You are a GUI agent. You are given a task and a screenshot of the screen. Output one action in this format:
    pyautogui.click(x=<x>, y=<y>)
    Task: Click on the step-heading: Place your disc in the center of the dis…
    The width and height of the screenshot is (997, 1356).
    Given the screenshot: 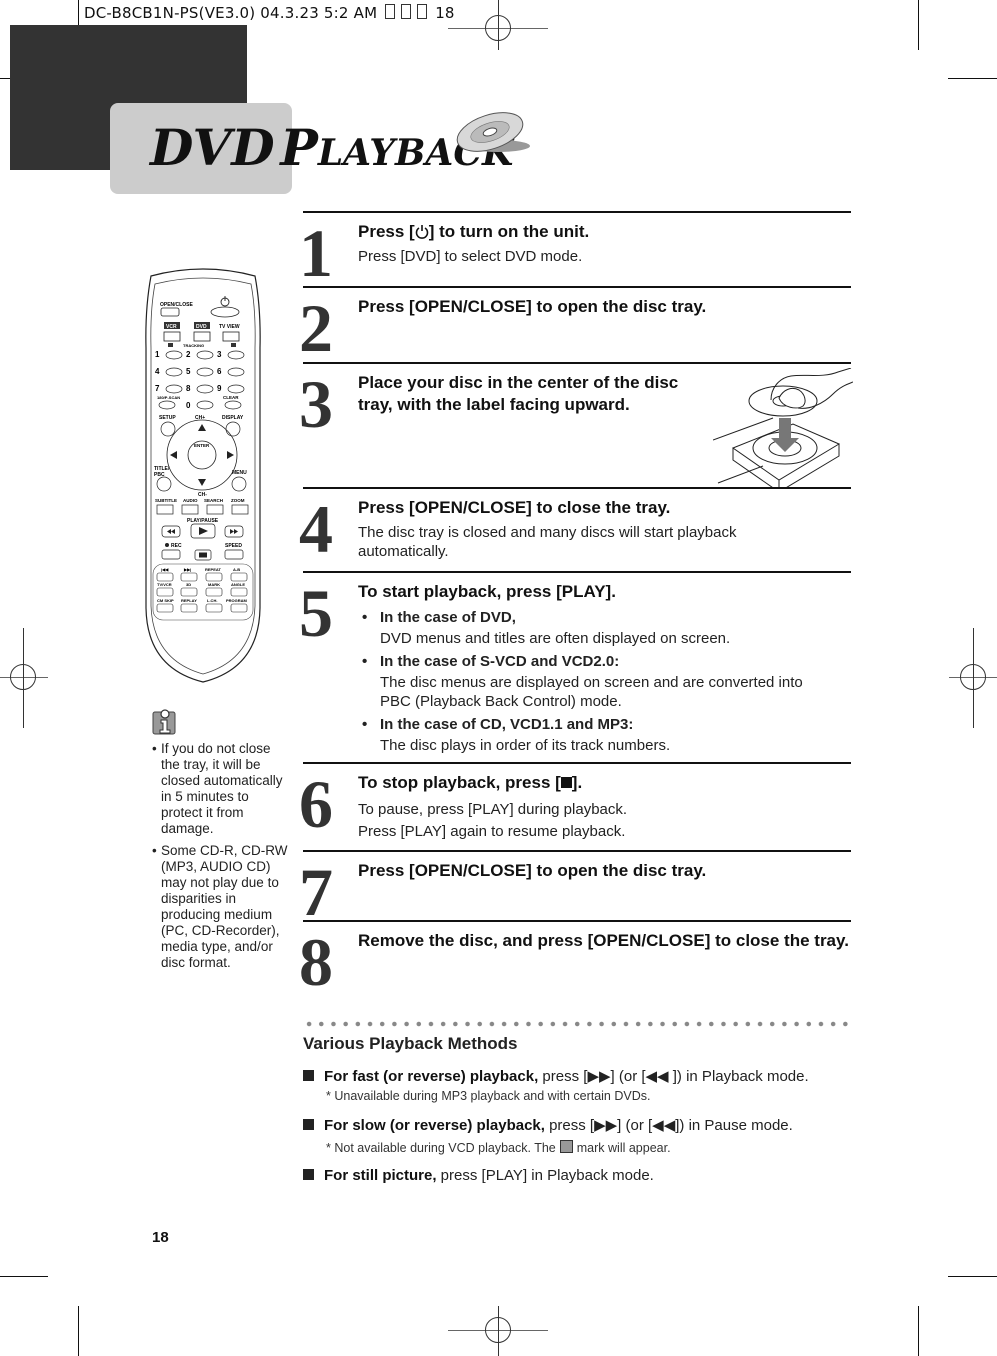 What is the action you would take?
    pyautogui.click(x=518, y=393)
    